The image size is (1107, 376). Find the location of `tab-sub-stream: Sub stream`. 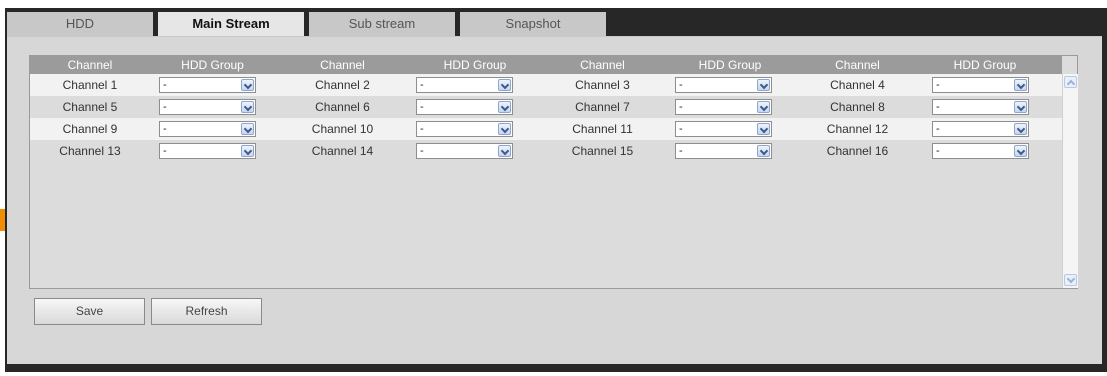

tab-sub-stream: Sub stream is located at coordinates (382, 24).